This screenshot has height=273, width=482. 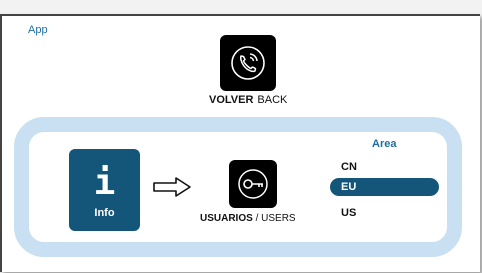 What do you see at coordinates (172, 187) in the screenshot?
I see `right-arrow-icon` at bounding box center [172, 187].